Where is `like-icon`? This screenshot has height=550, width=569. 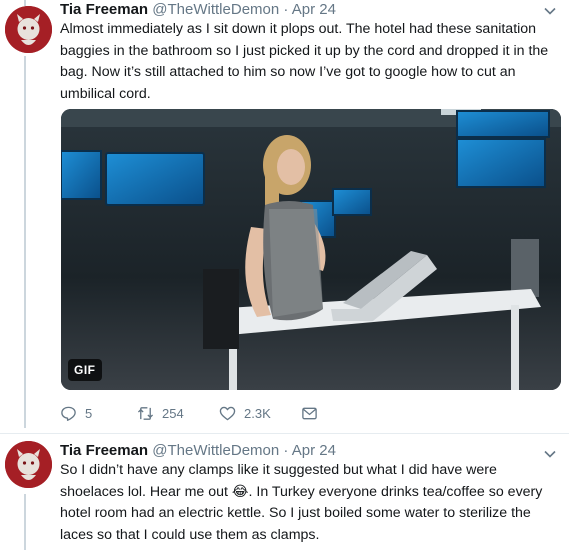 like-icon is located at coordinates (227, 413).